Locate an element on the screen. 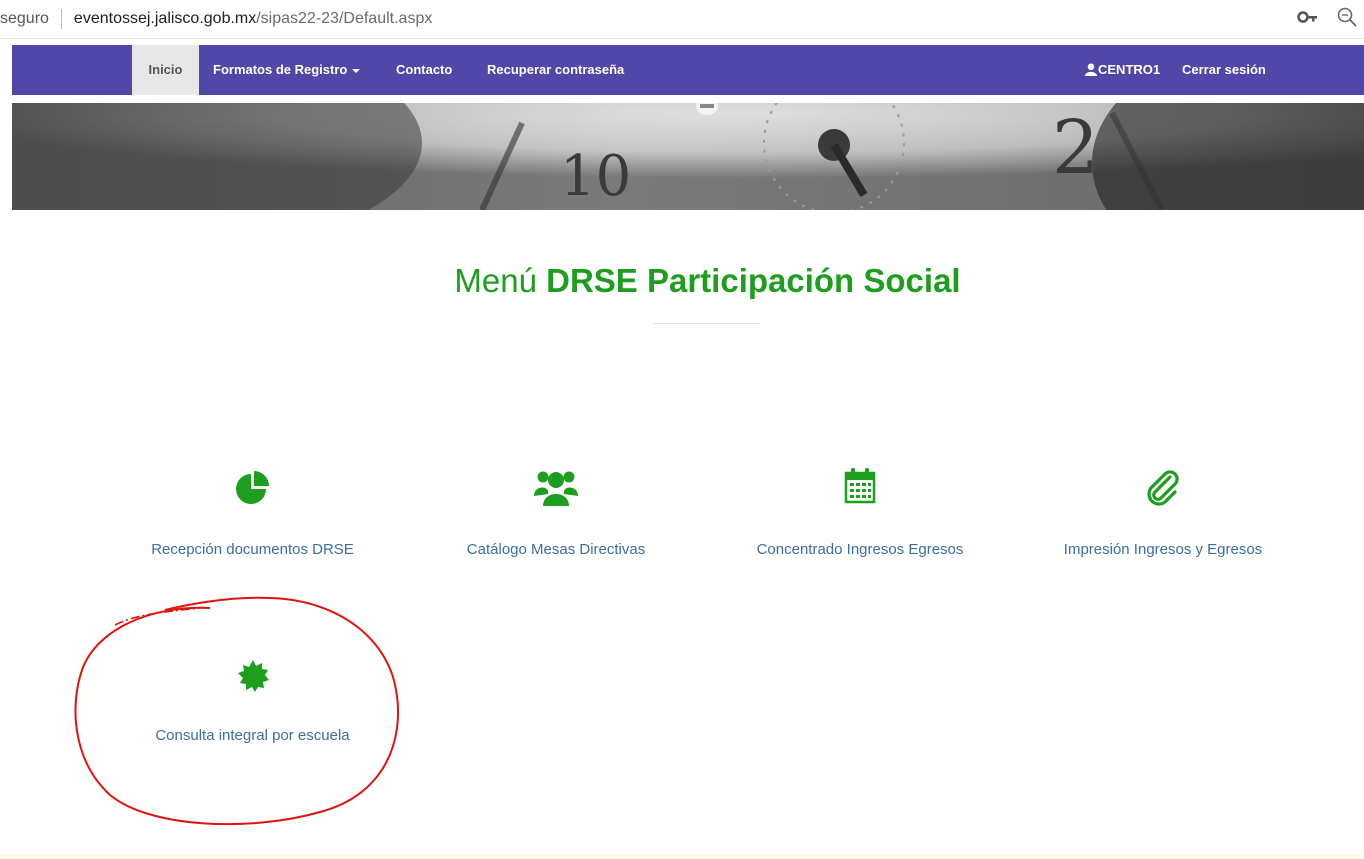 The height and width of the screenshot is (859, 1364). page-title-light: Menú is located at coordinates (495, 280).